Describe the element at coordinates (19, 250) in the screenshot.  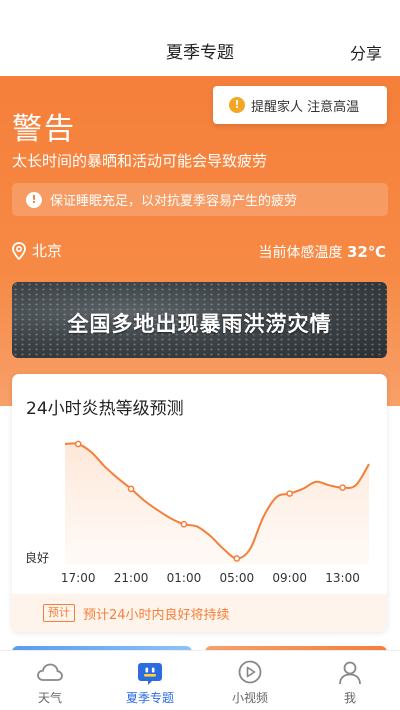
I see `location-pin-icon` at that location.